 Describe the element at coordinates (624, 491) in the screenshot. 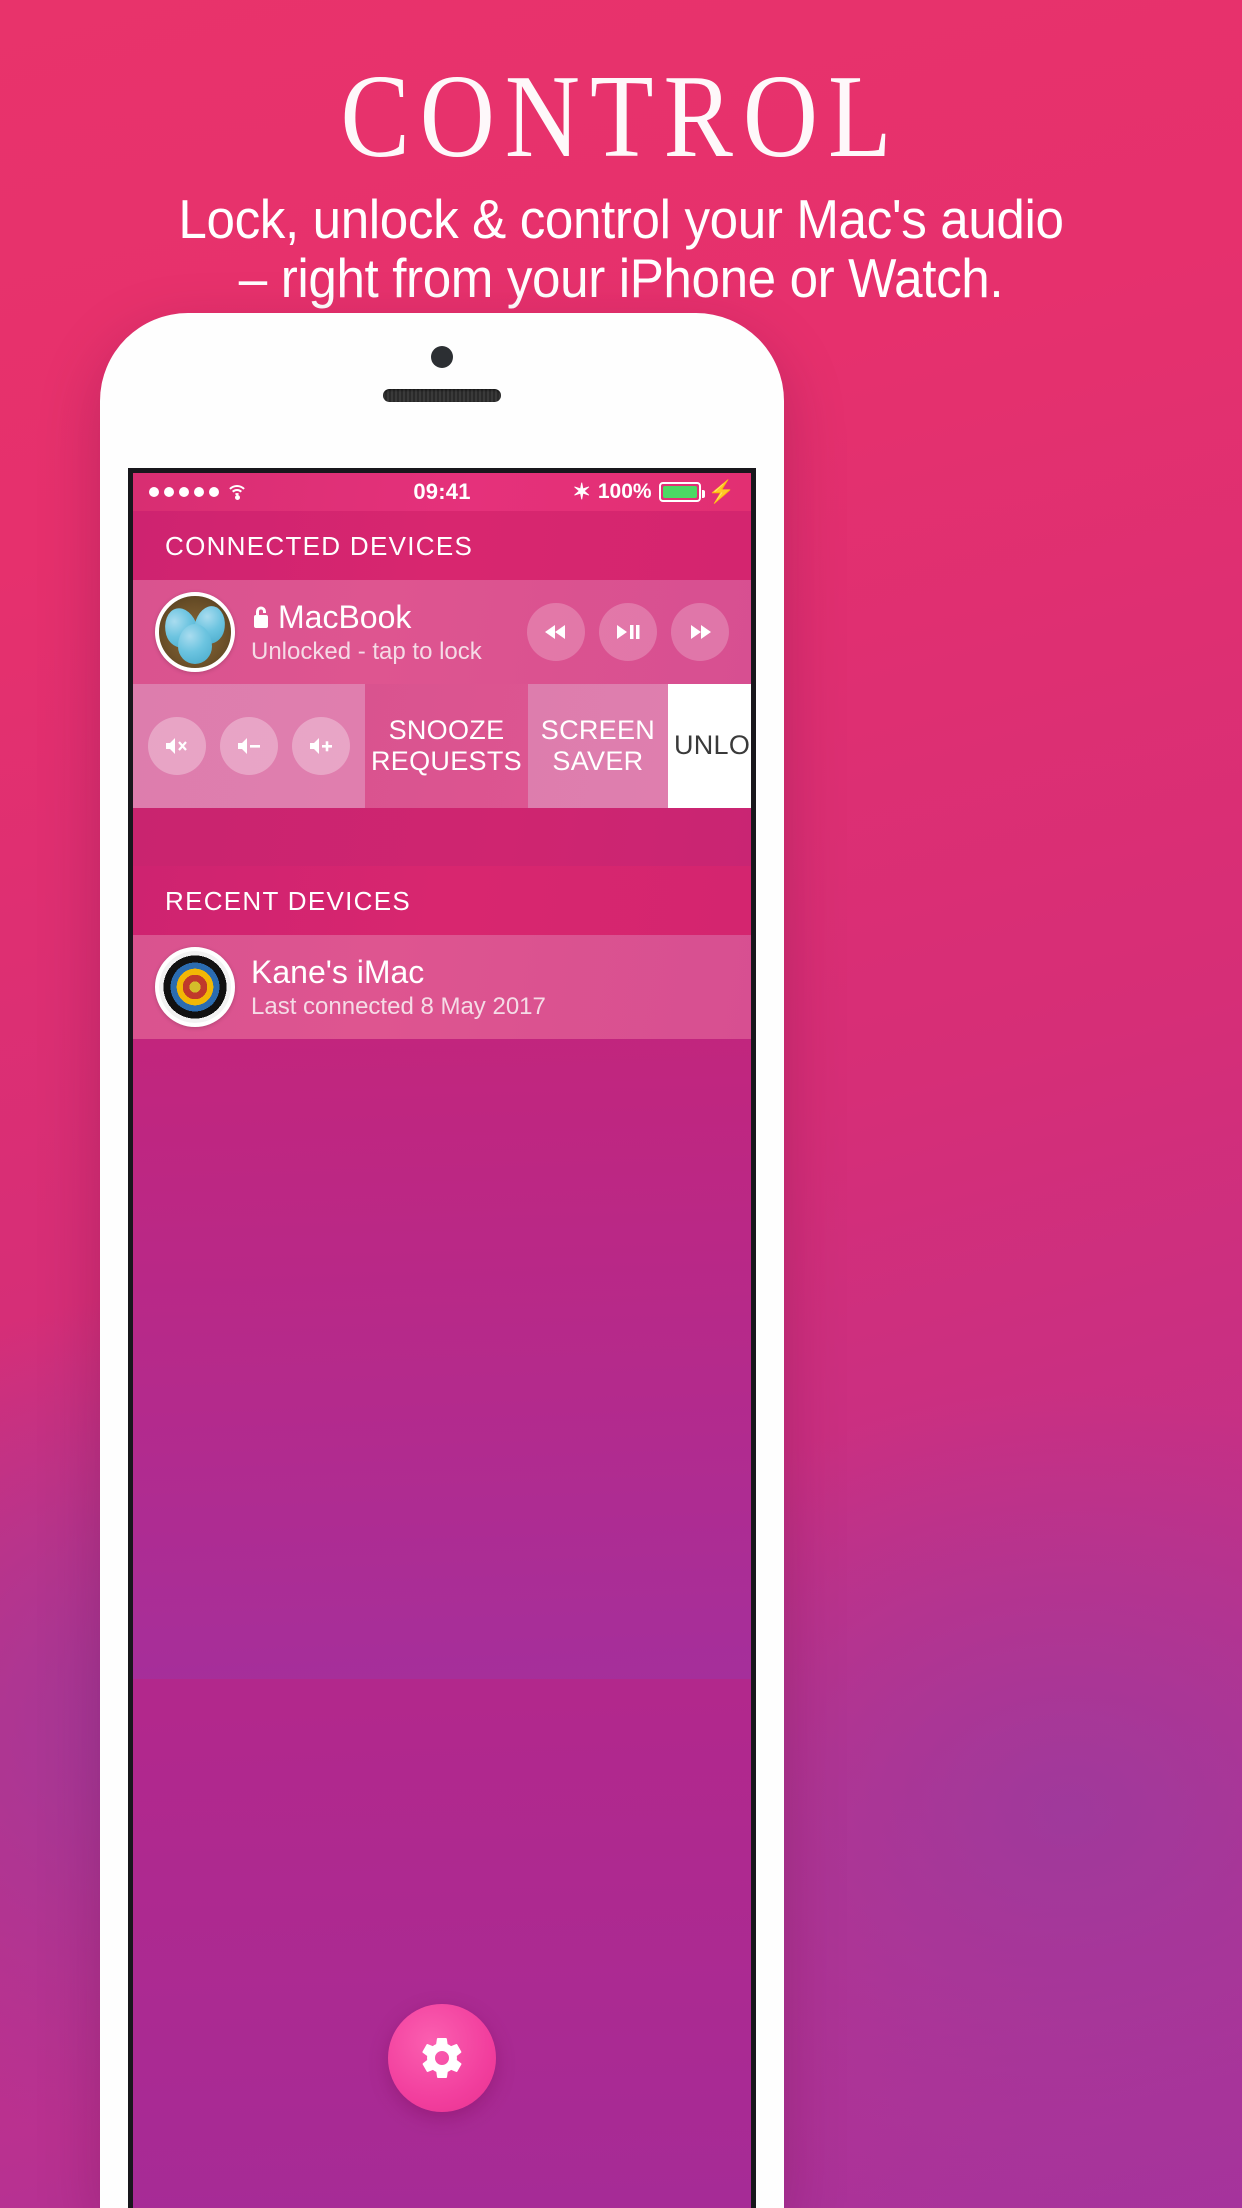

I see `battery-percent-label: 100%` at that location.